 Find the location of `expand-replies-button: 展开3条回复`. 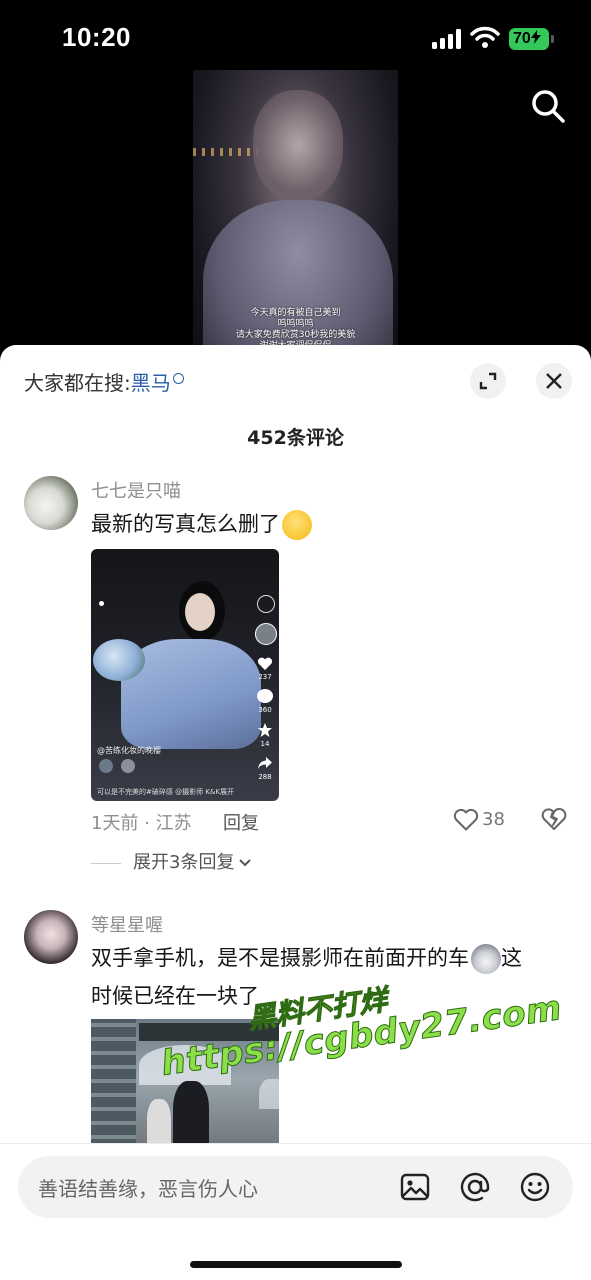

expand-replies-button: 展开3条回复 is located at coordinates (171, 861).